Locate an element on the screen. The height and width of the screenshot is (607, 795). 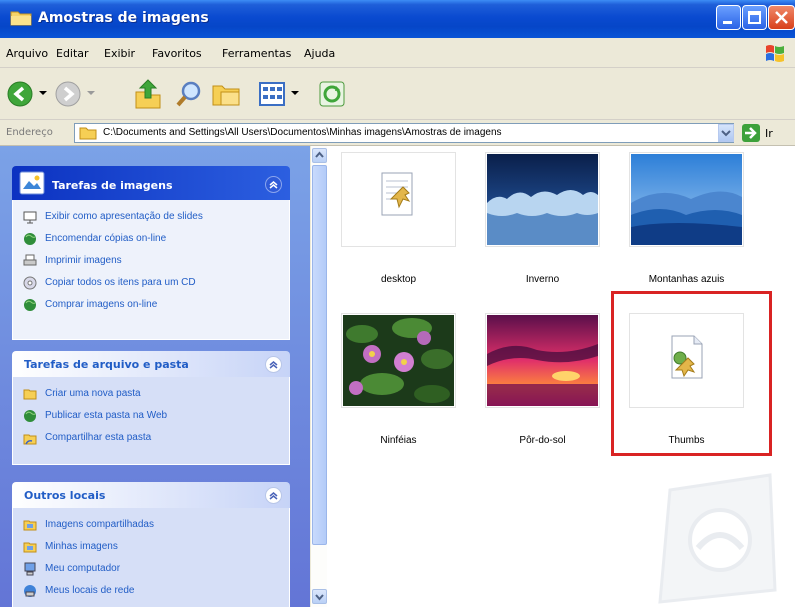
selection-highlight is located at coordinates (691, 373).